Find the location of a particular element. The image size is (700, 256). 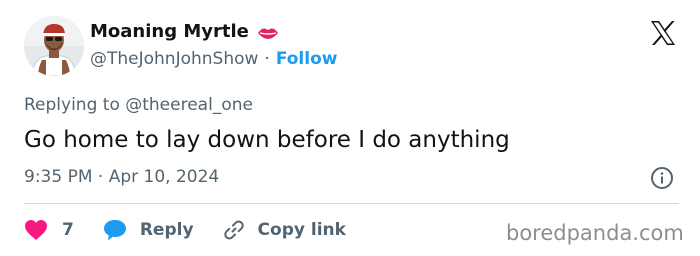

replying-to: Replying to @theereal_one is located at coordinates (138, 105).